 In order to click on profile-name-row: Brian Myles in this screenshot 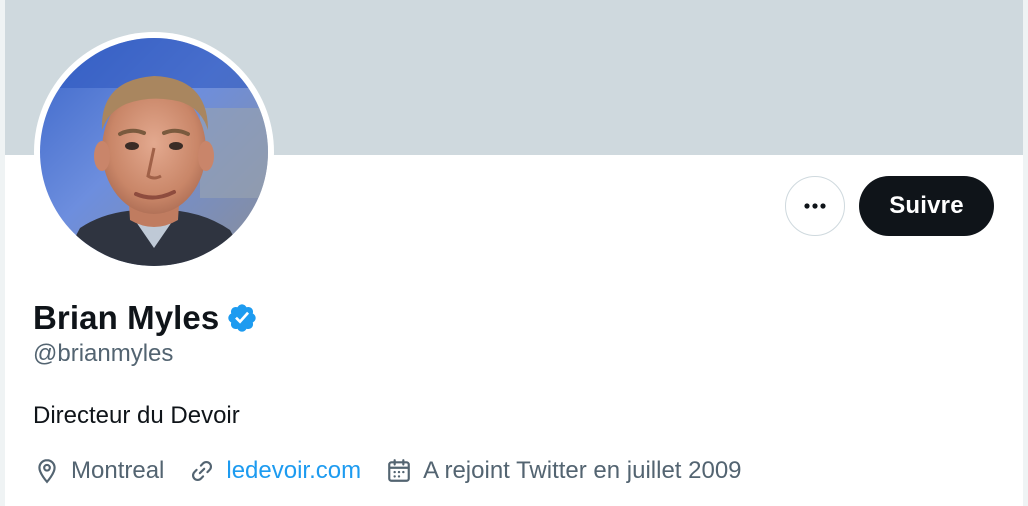, I will do `click(145, 318)`.